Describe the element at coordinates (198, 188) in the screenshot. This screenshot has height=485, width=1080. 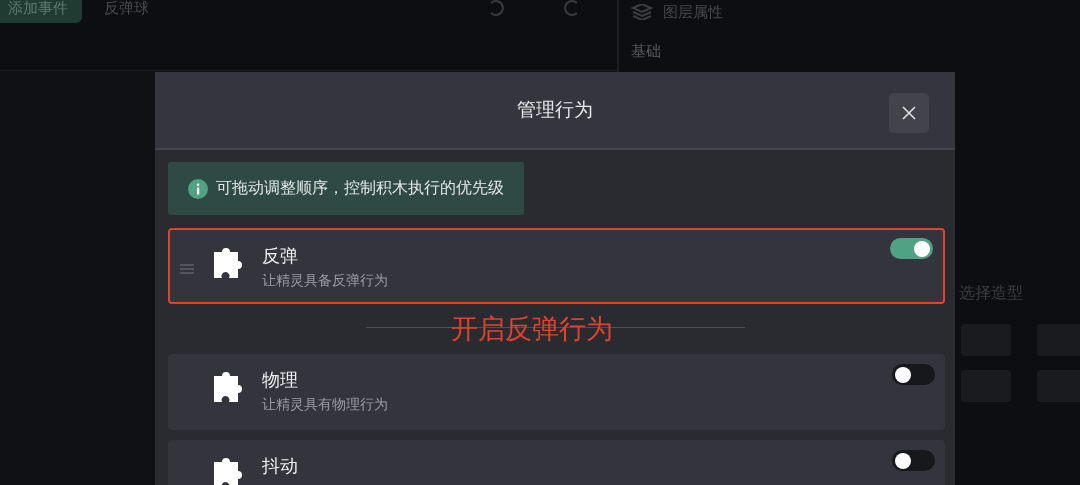
I see `info-icon` at that location.